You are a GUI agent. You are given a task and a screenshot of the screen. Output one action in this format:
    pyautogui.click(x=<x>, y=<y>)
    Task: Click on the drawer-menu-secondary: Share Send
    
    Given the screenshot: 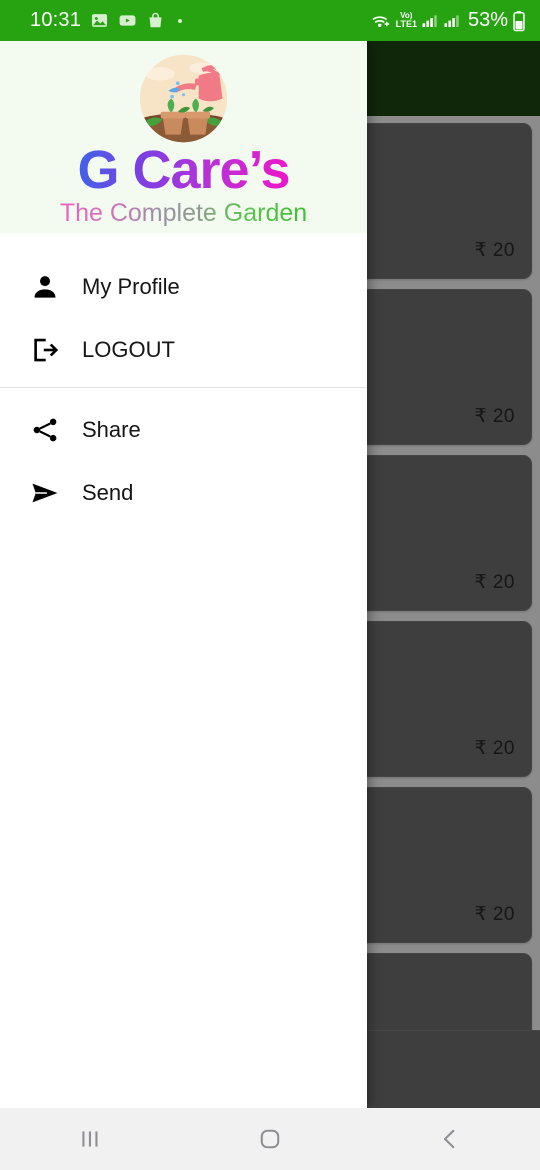 What is the action you would take?
    pyautogui.click(x=183, y=461)
    